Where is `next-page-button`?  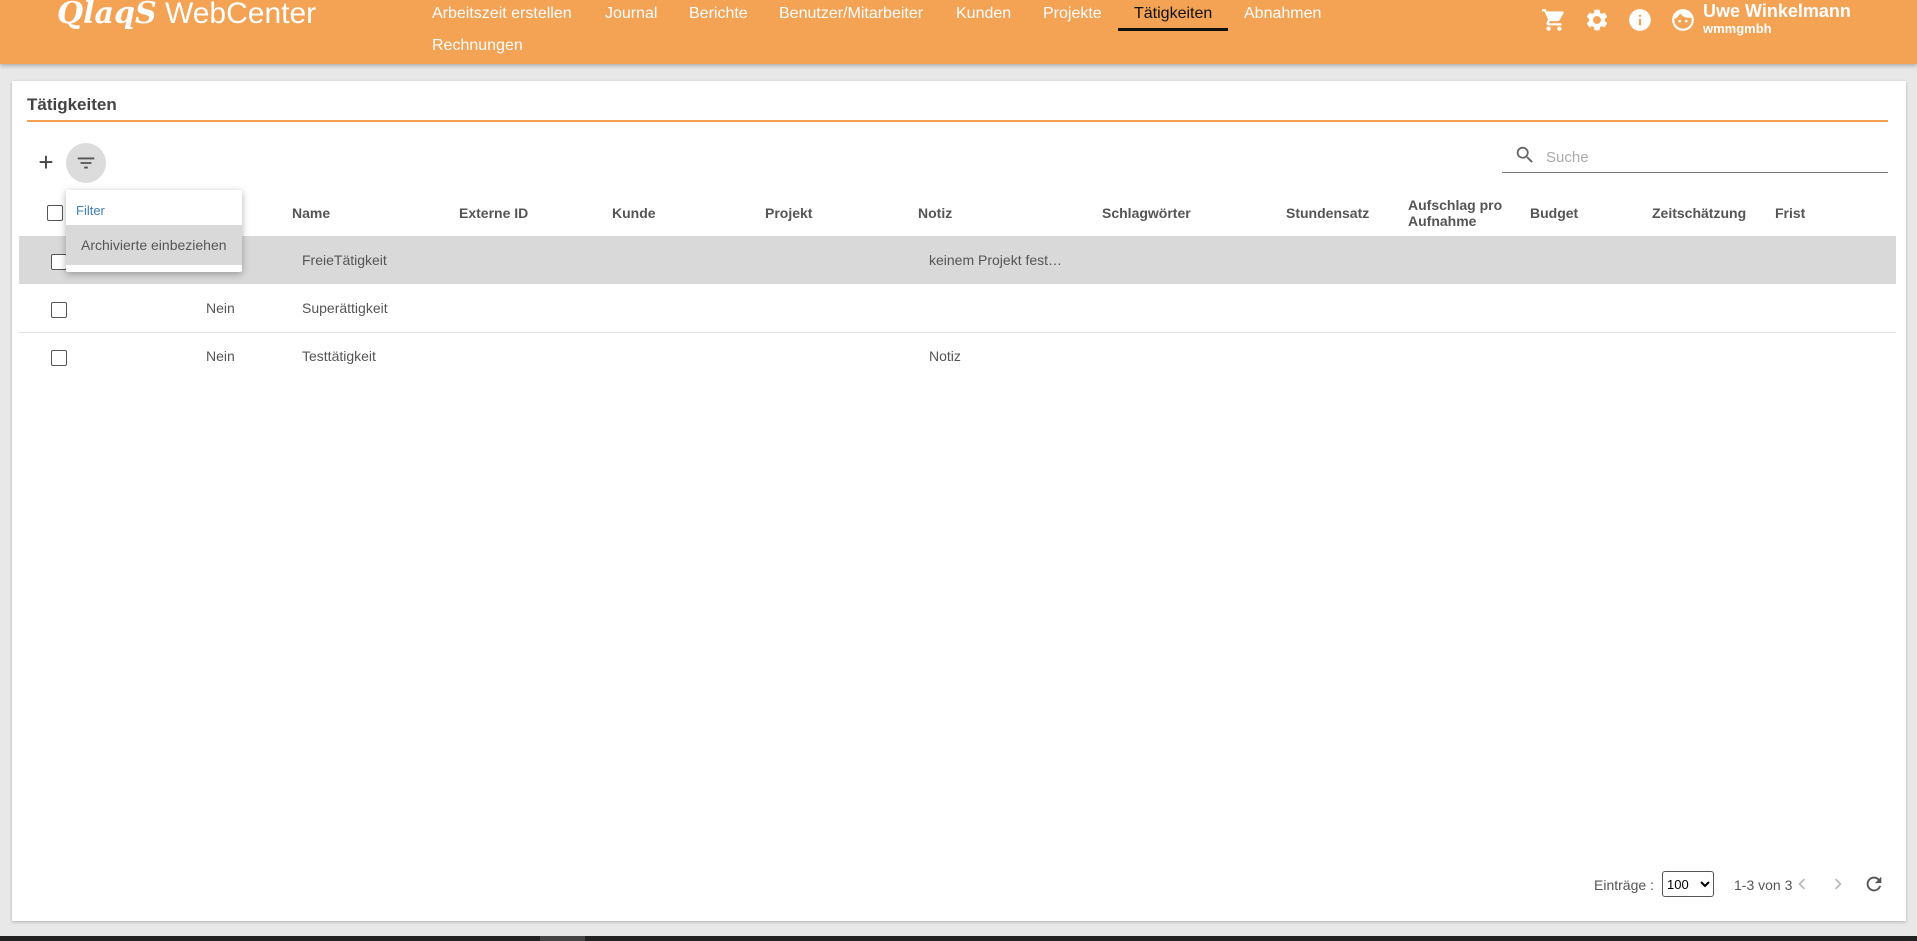 next-page-button is located at coordinates (1838, 884).